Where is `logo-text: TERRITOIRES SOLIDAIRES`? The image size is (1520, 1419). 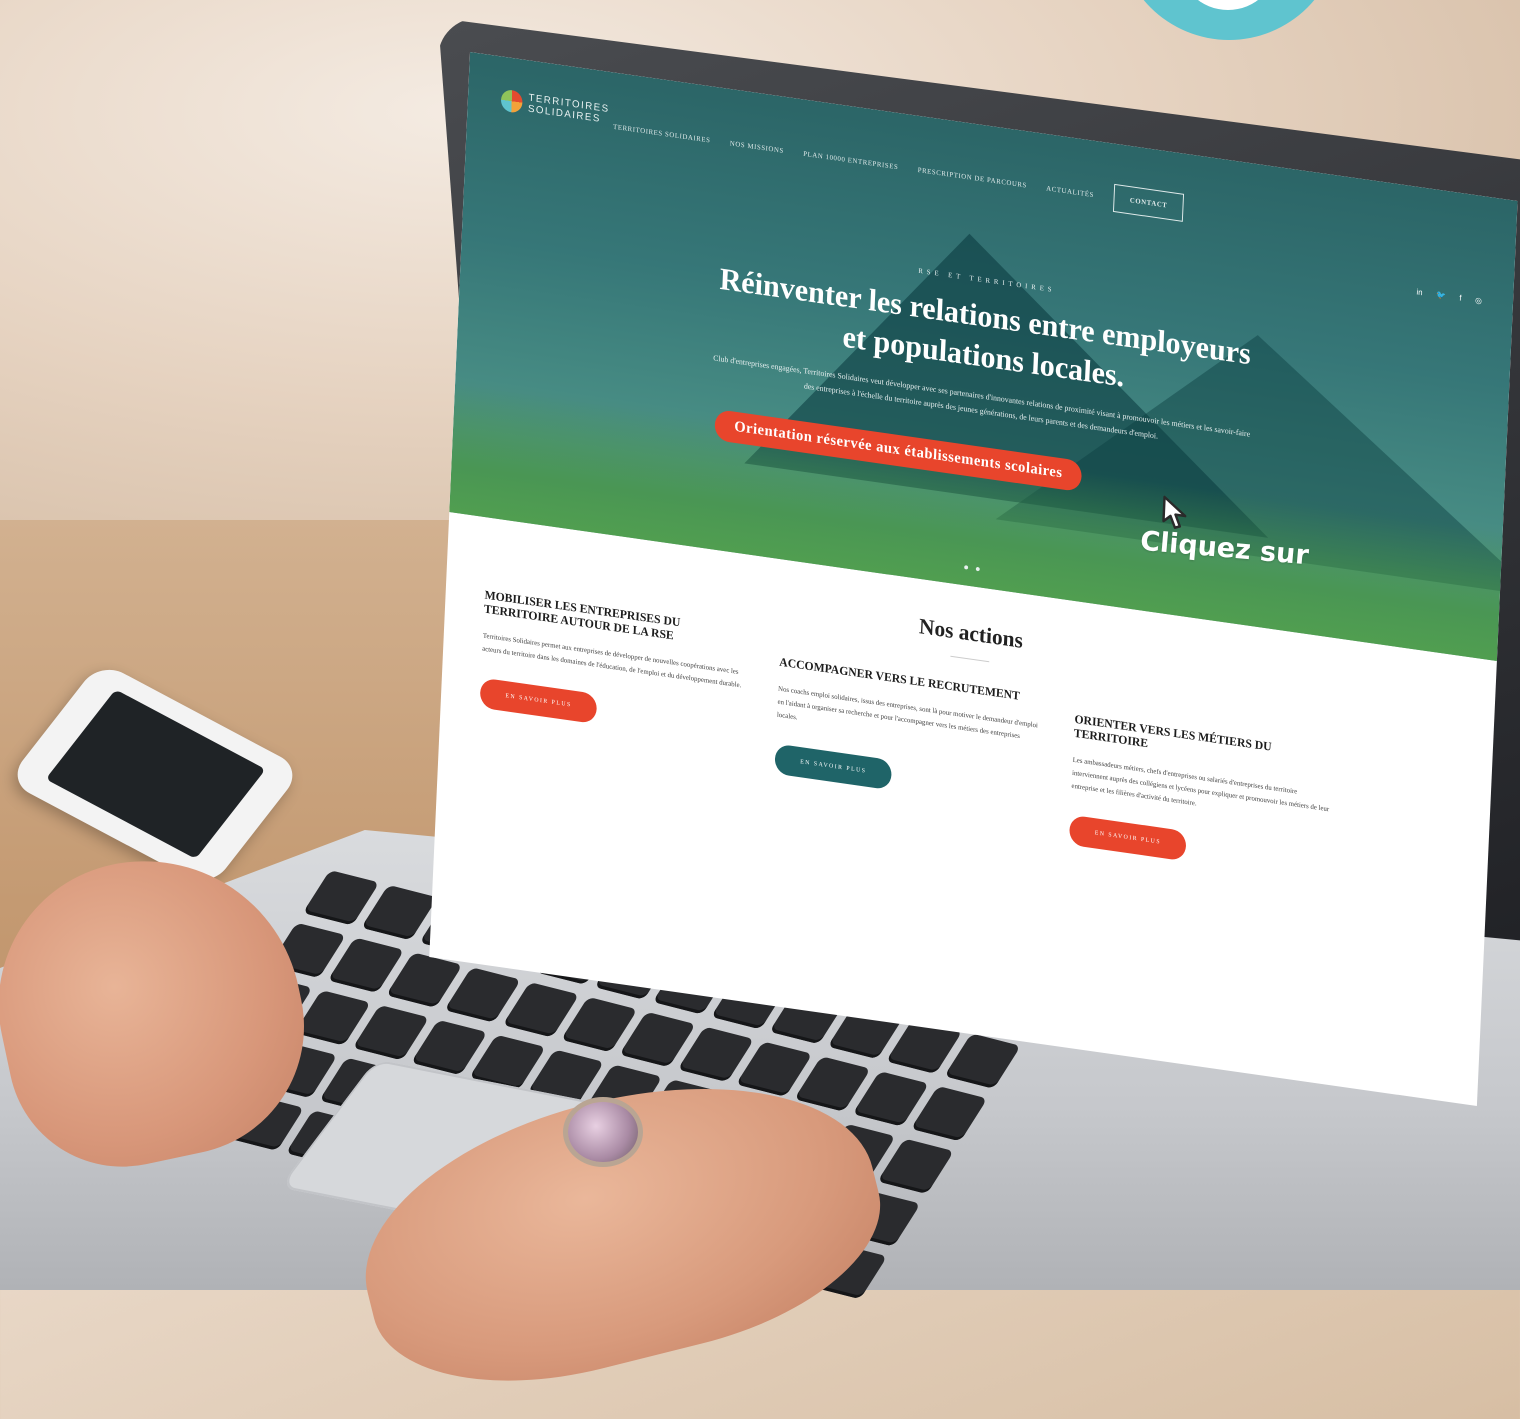 logo-text: TERRITOIRES SOLIDAIRES is located at coordinates (570, 110).